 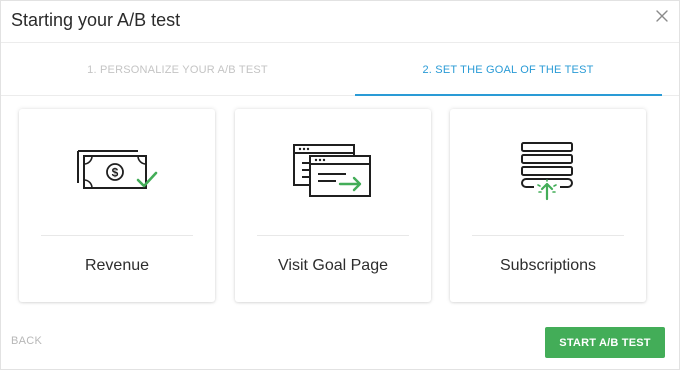 I want to click on modal-header: Starting your A/B test, so click(x=340, y=22).